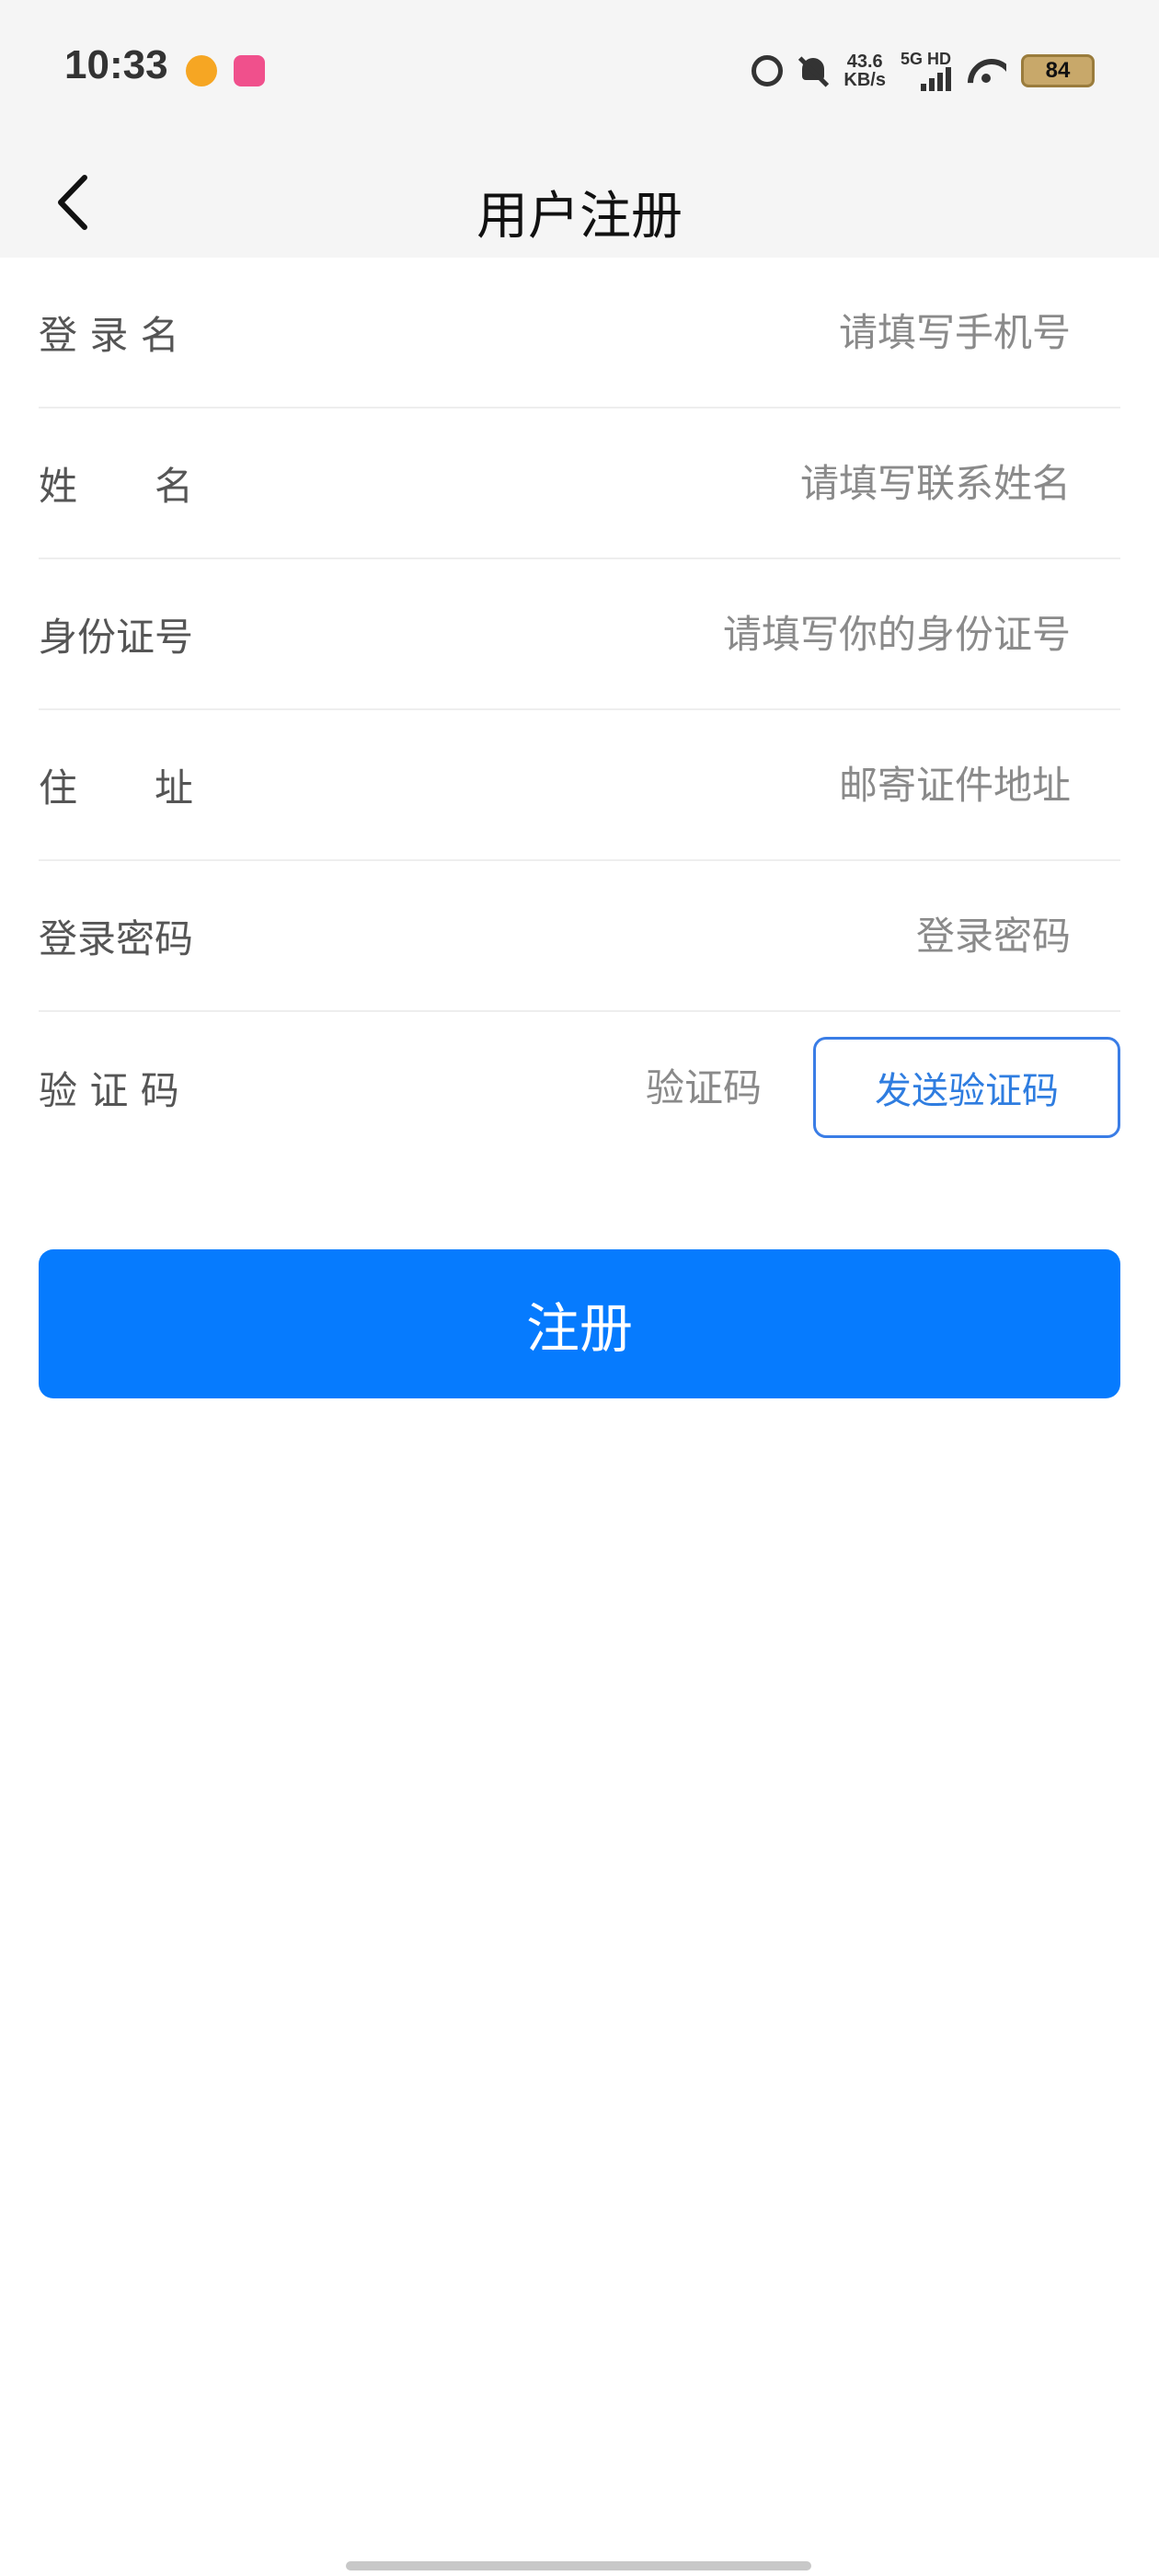  What do you see at coordinates (109, 1090) in the screenshot?
I see `verification-code-label: 验 证 码` at bounding box center [109, 1090].